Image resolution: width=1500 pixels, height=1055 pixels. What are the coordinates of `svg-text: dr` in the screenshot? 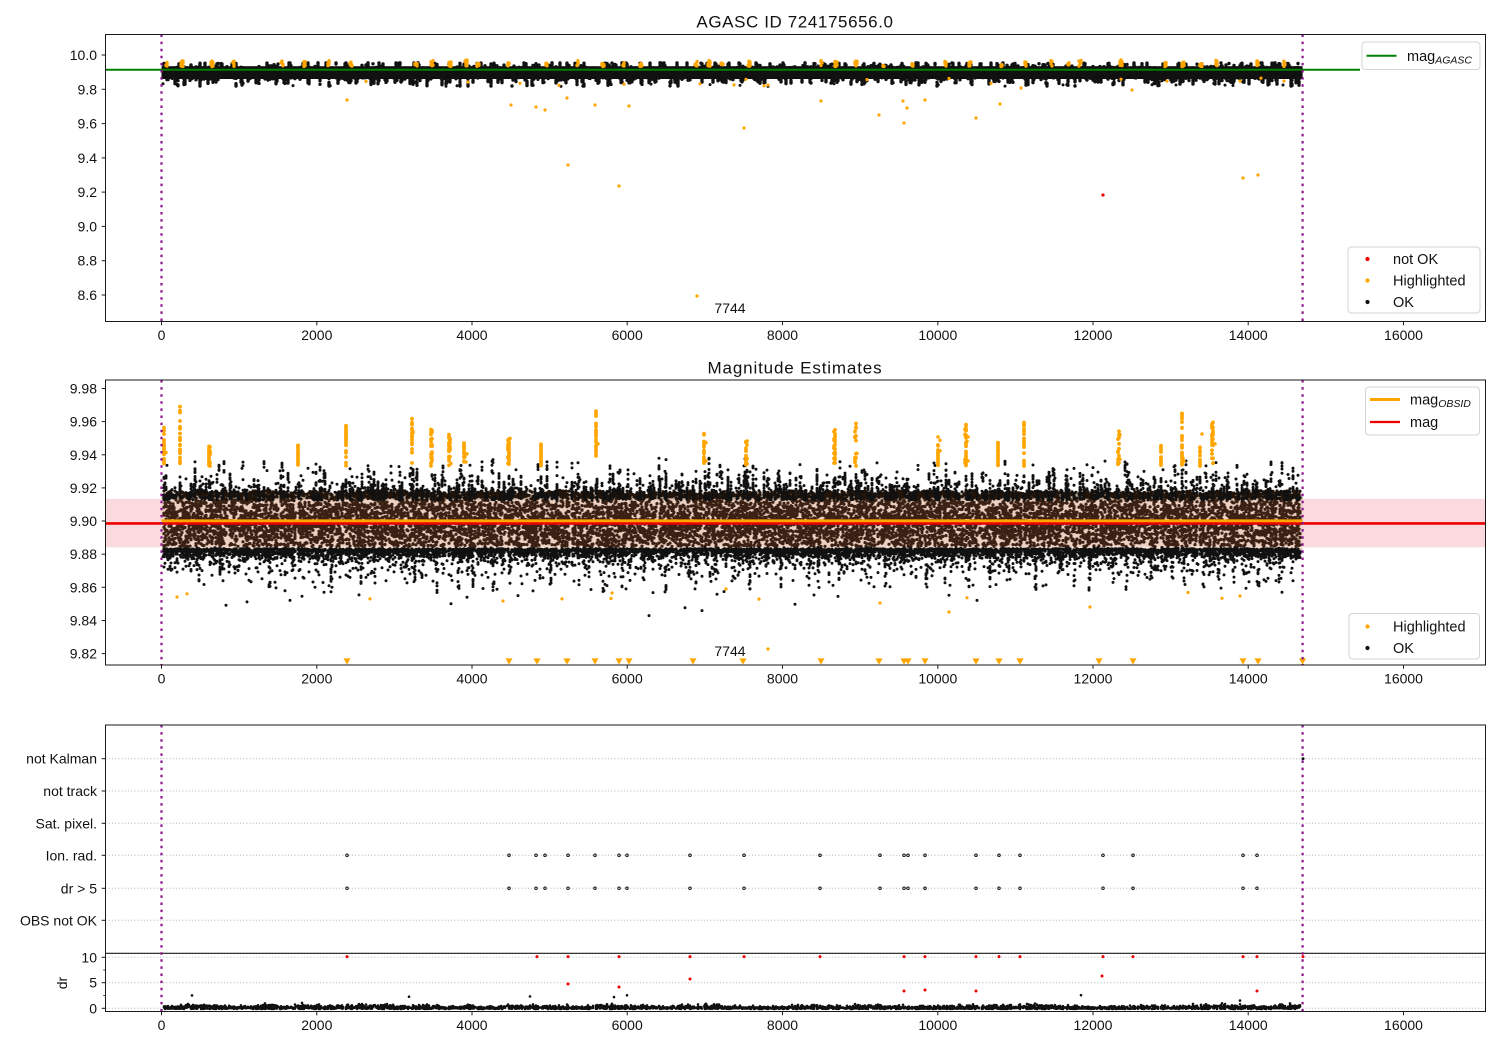 It's located at (62, 982).